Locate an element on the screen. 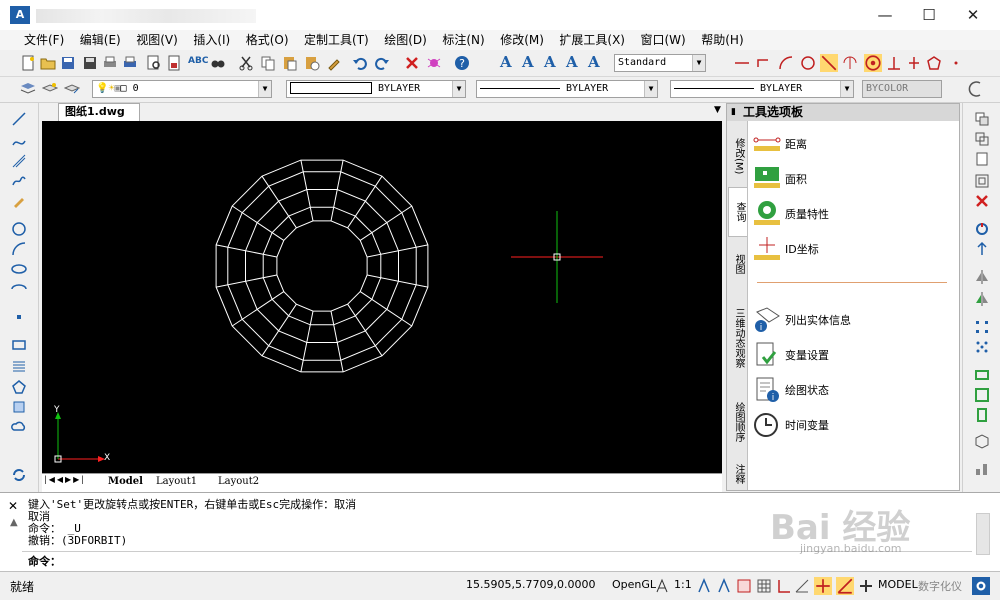  palette-item-set-variable: 变量设置 is located at coordinates (853, 354).